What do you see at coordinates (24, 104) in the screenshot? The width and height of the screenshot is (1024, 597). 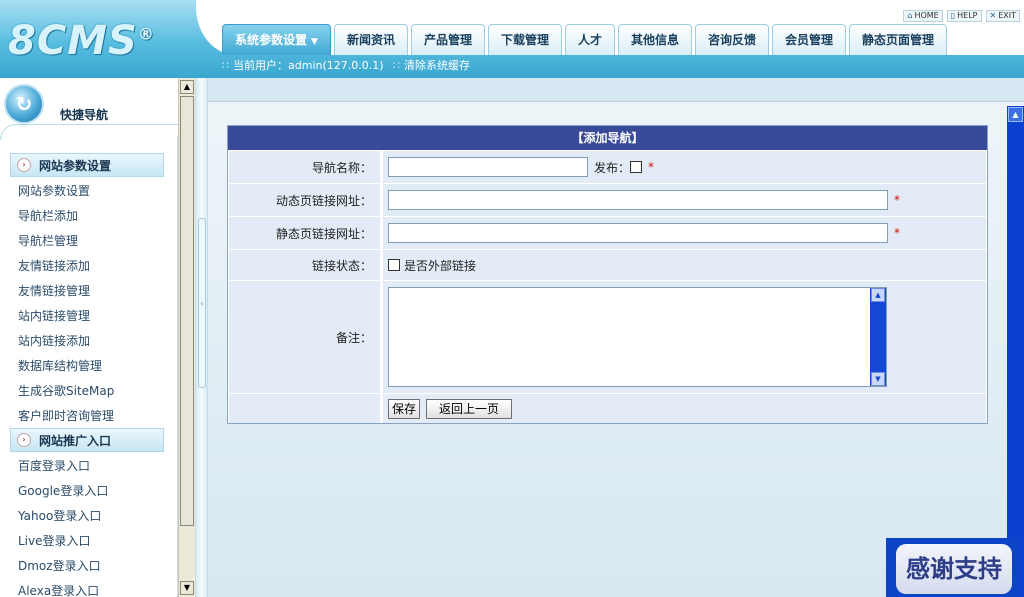 I see `refresh-globe-icon: ↻` at bounding box center [24, 104].